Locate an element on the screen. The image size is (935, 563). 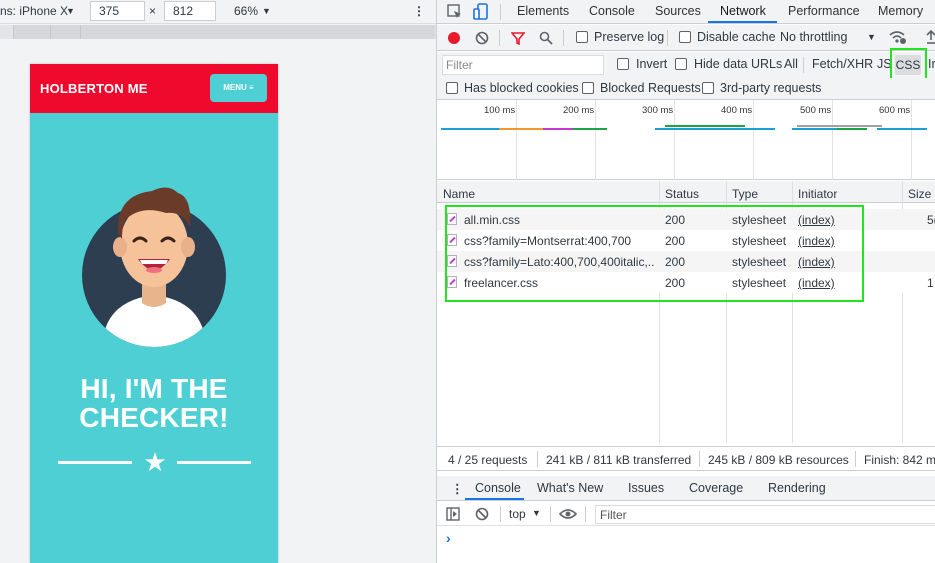
tab-performance: Performance is located at coordinates (824, 11).